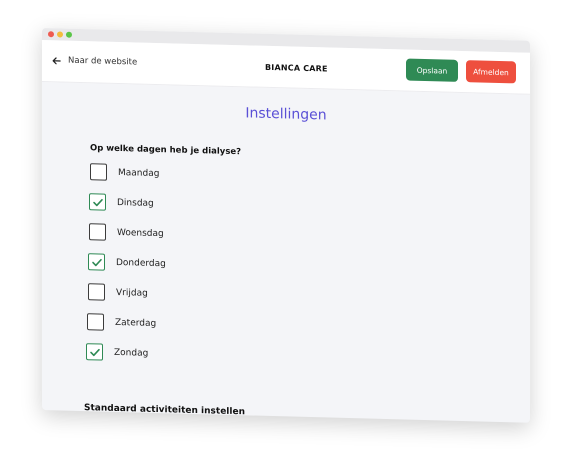  I want to click on day-option-woensdag: Woensdag, so click(126, 232).